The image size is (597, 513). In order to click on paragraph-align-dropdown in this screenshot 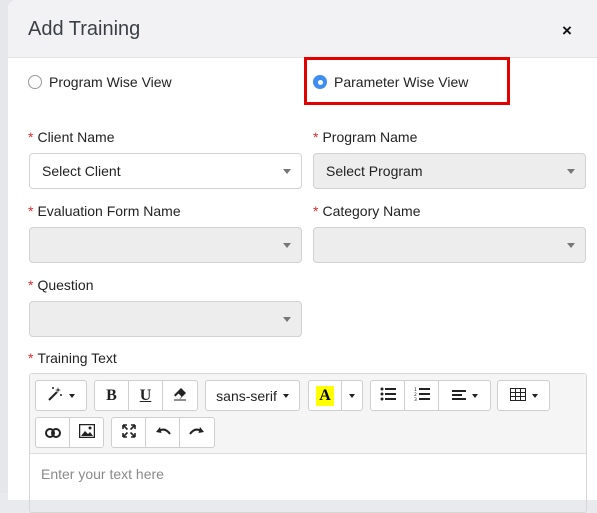, I will do `click(464, 395)`.